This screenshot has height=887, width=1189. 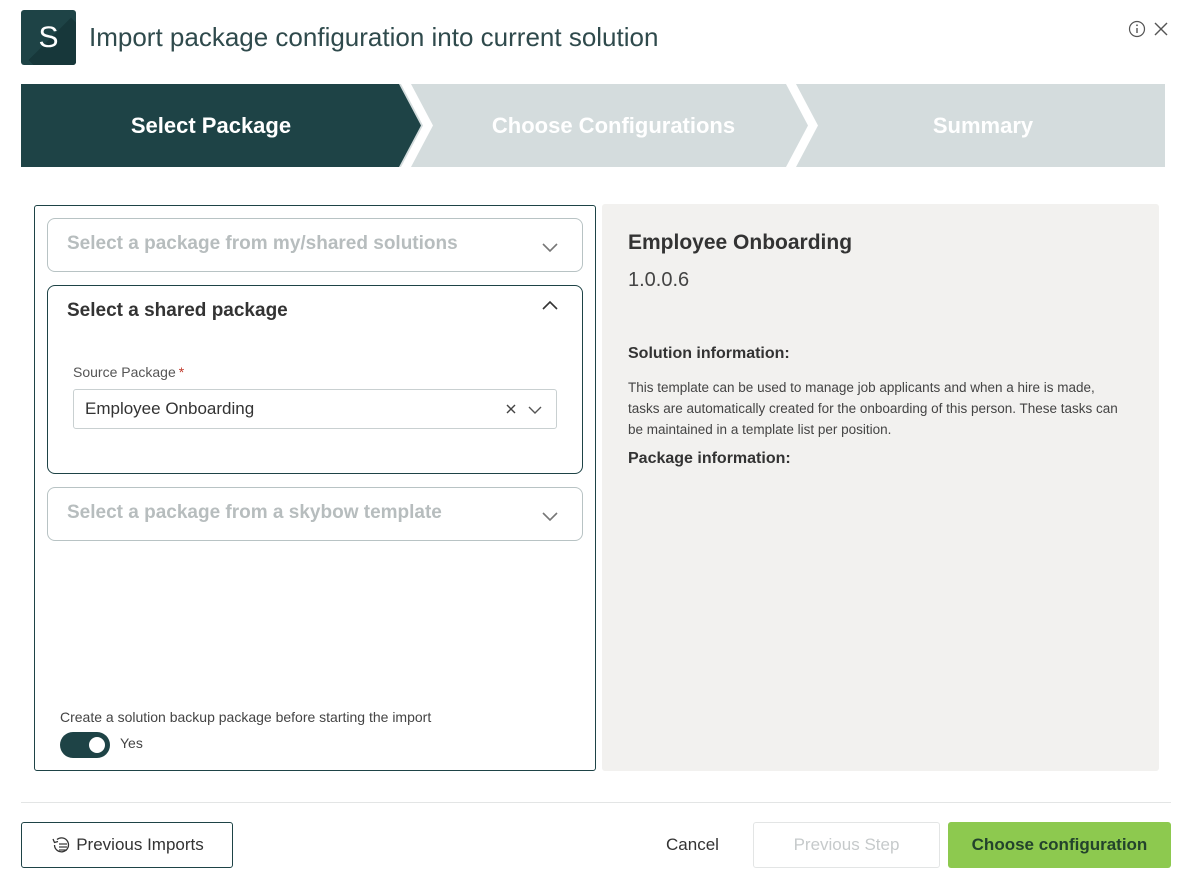 I want to click on package-info-heading: Package information:, so click(x=709, y=458).